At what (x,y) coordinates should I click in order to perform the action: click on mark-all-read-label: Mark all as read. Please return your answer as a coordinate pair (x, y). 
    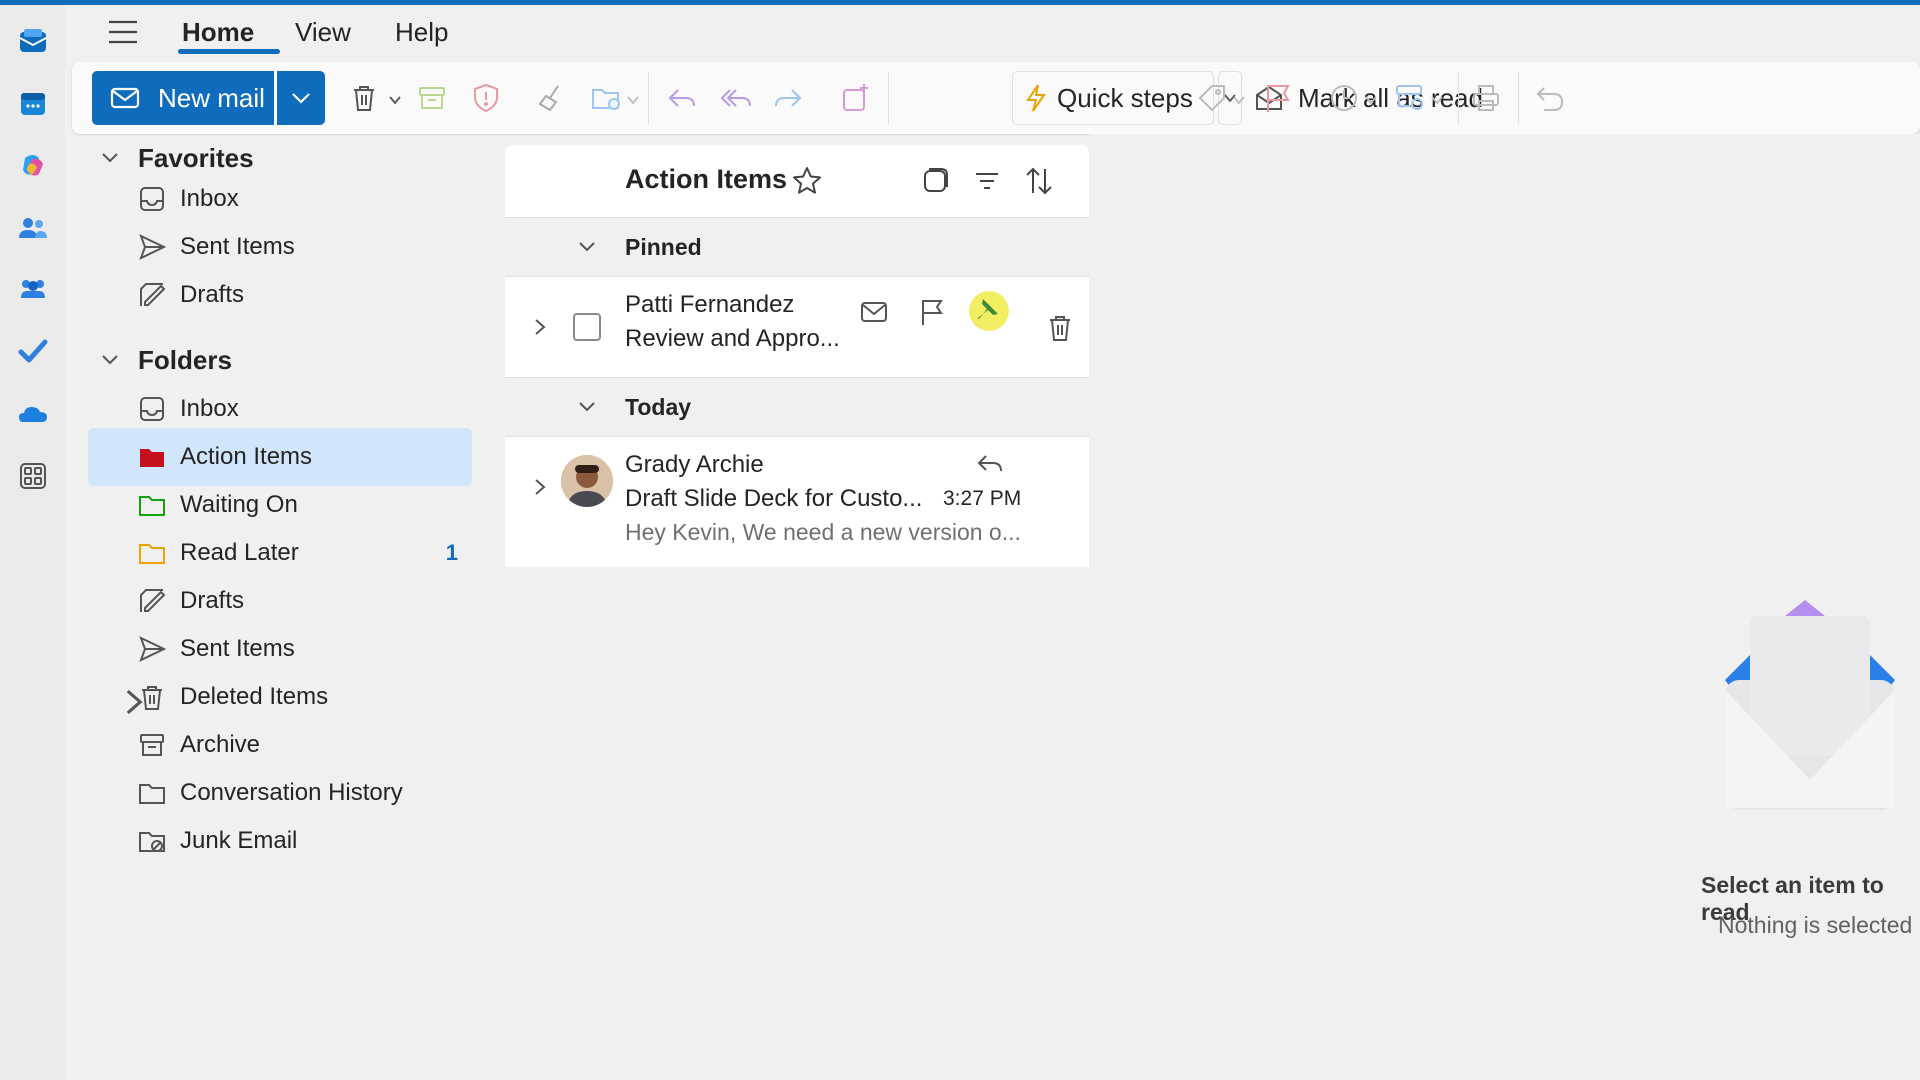
    Looking at the image, I should click on (1390, 97).